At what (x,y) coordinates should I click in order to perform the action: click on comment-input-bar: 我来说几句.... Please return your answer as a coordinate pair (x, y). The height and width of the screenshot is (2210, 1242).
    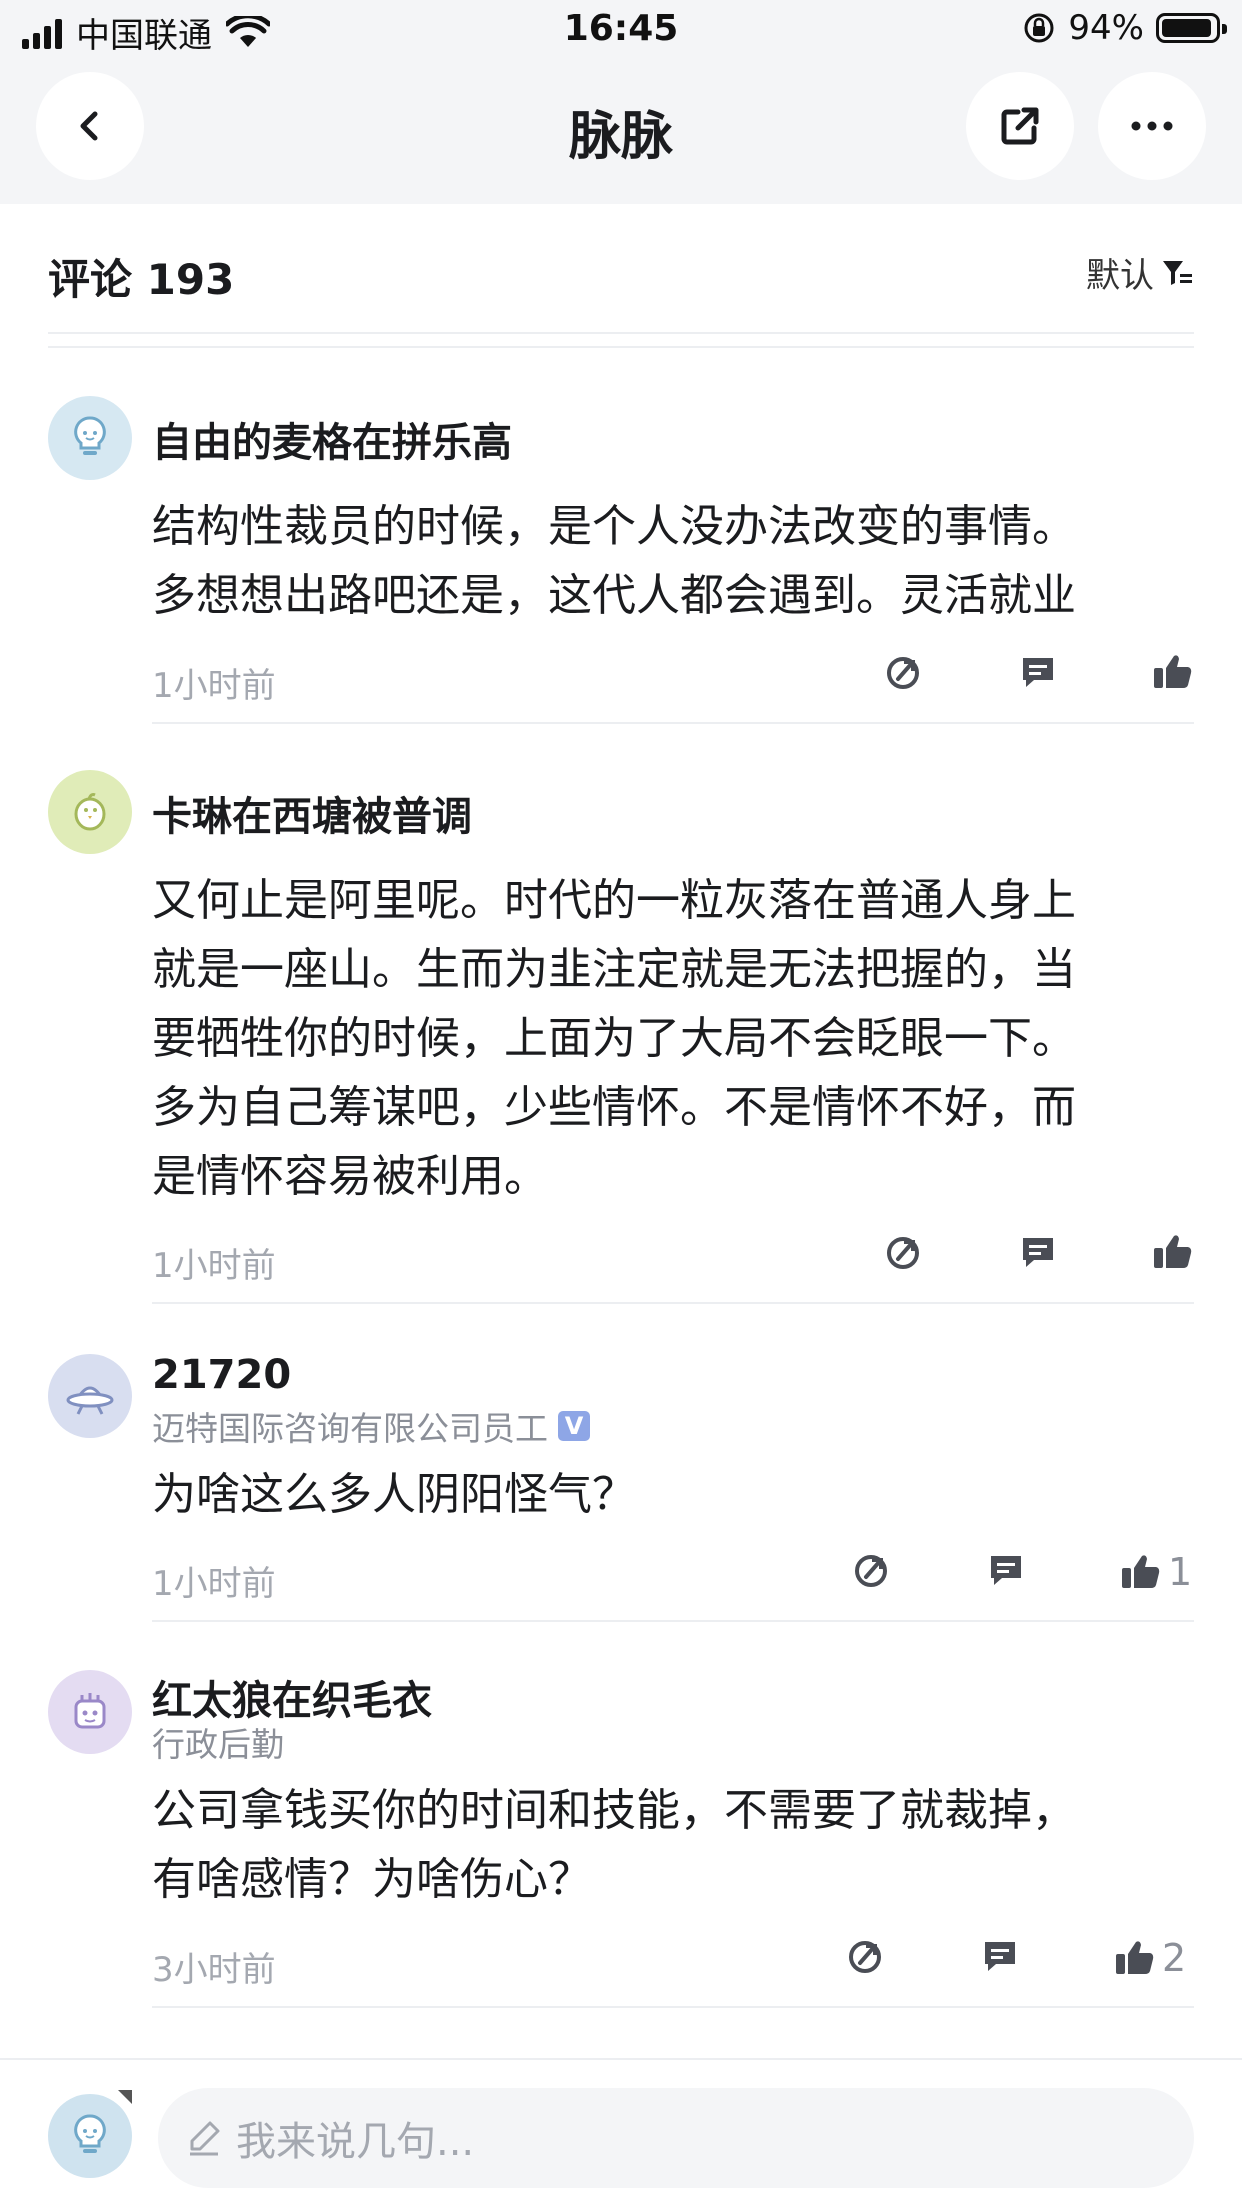
    Looking at the image, I should click on (621, 2134).